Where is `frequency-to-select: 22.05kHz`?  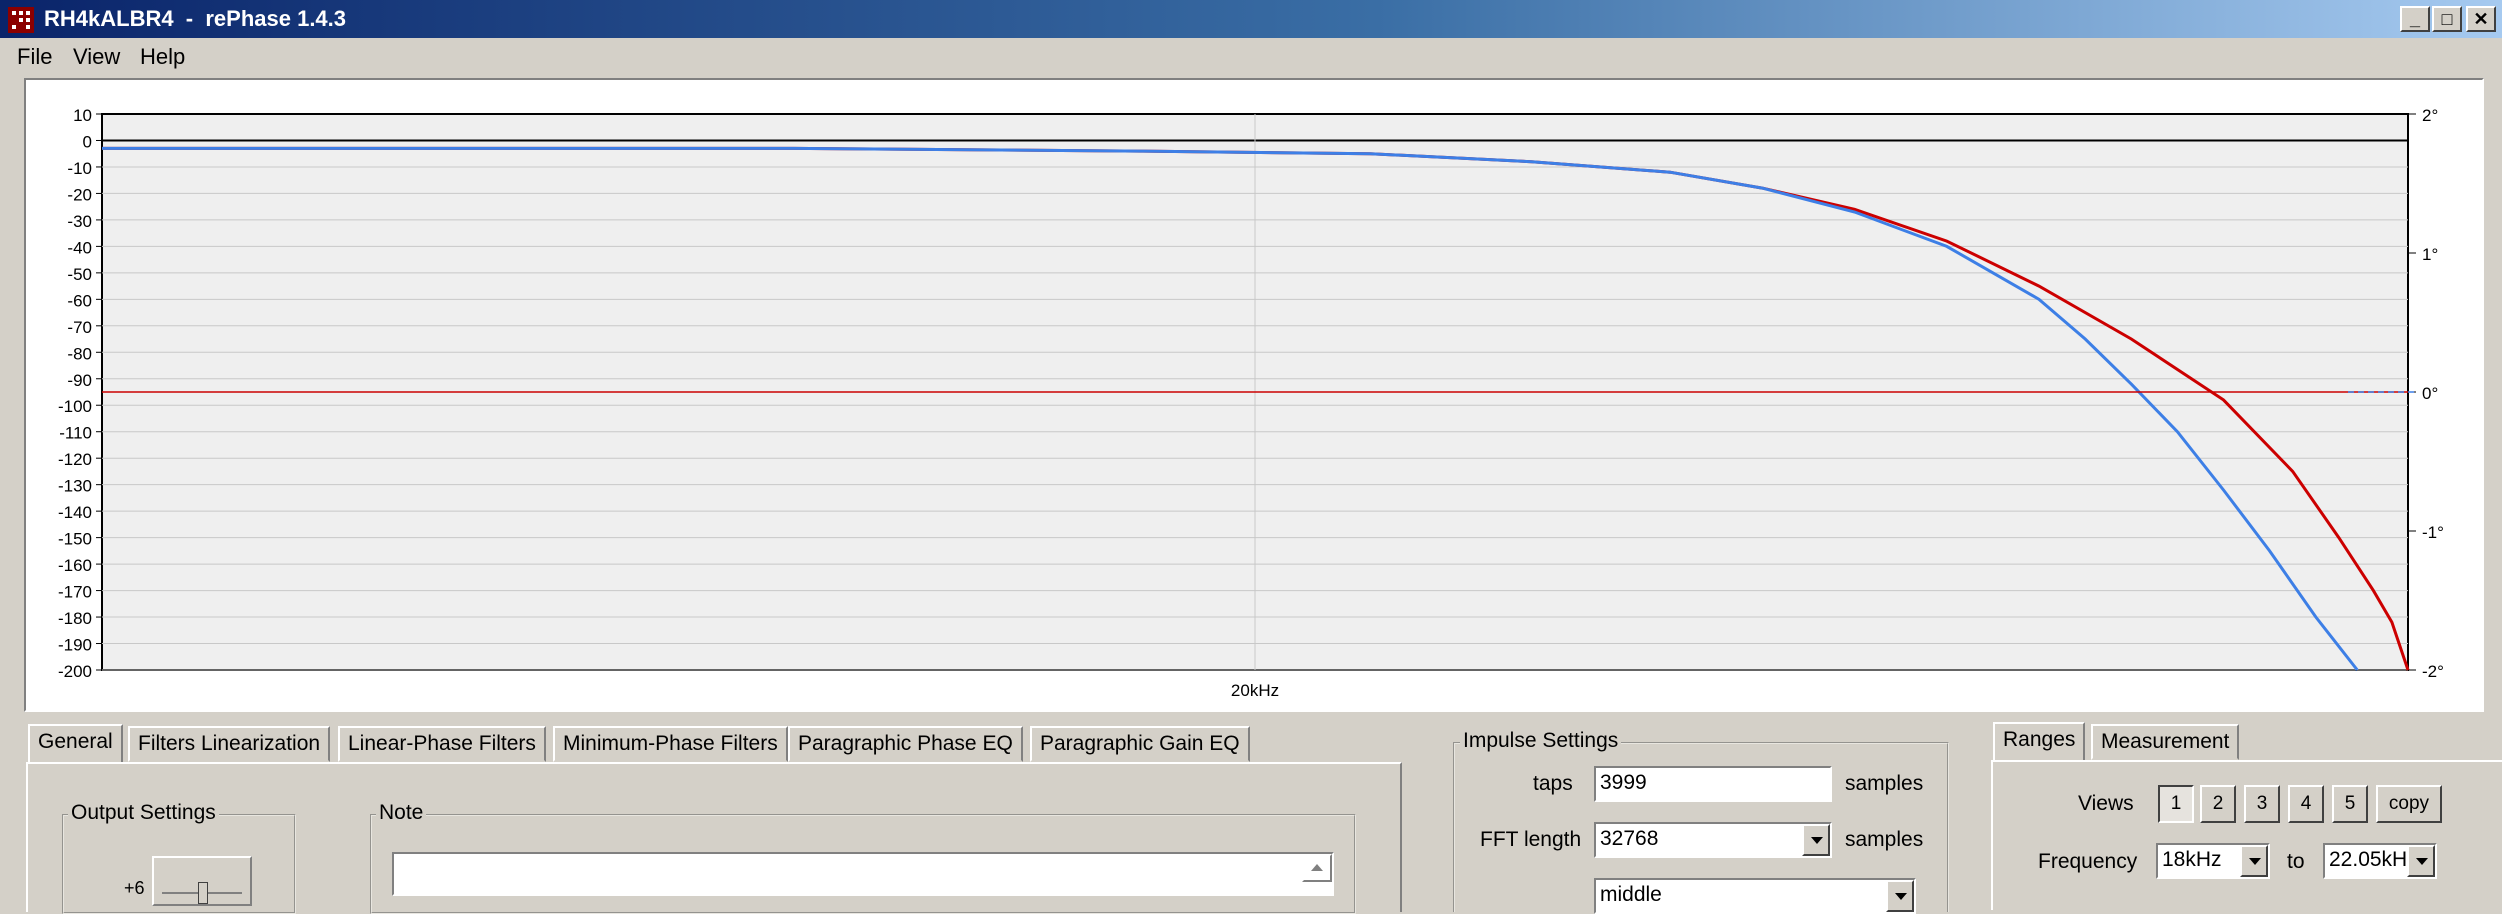
frequency-to-select: 22.05kHz is located at coordinates (2380, 861).